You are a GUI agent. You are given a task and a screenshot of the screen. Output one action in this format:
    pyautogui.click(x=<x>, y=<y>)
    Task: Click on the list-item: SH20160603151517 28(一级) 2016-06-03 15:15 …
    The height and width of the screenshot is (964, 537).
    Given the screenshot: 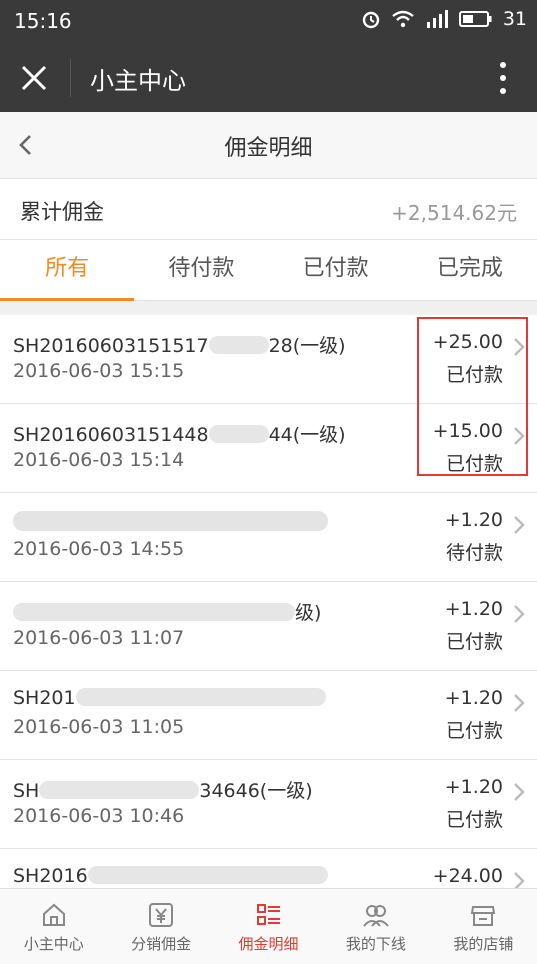 What is the action you would take?
    pyautogui.click(x=268, y=359)
    